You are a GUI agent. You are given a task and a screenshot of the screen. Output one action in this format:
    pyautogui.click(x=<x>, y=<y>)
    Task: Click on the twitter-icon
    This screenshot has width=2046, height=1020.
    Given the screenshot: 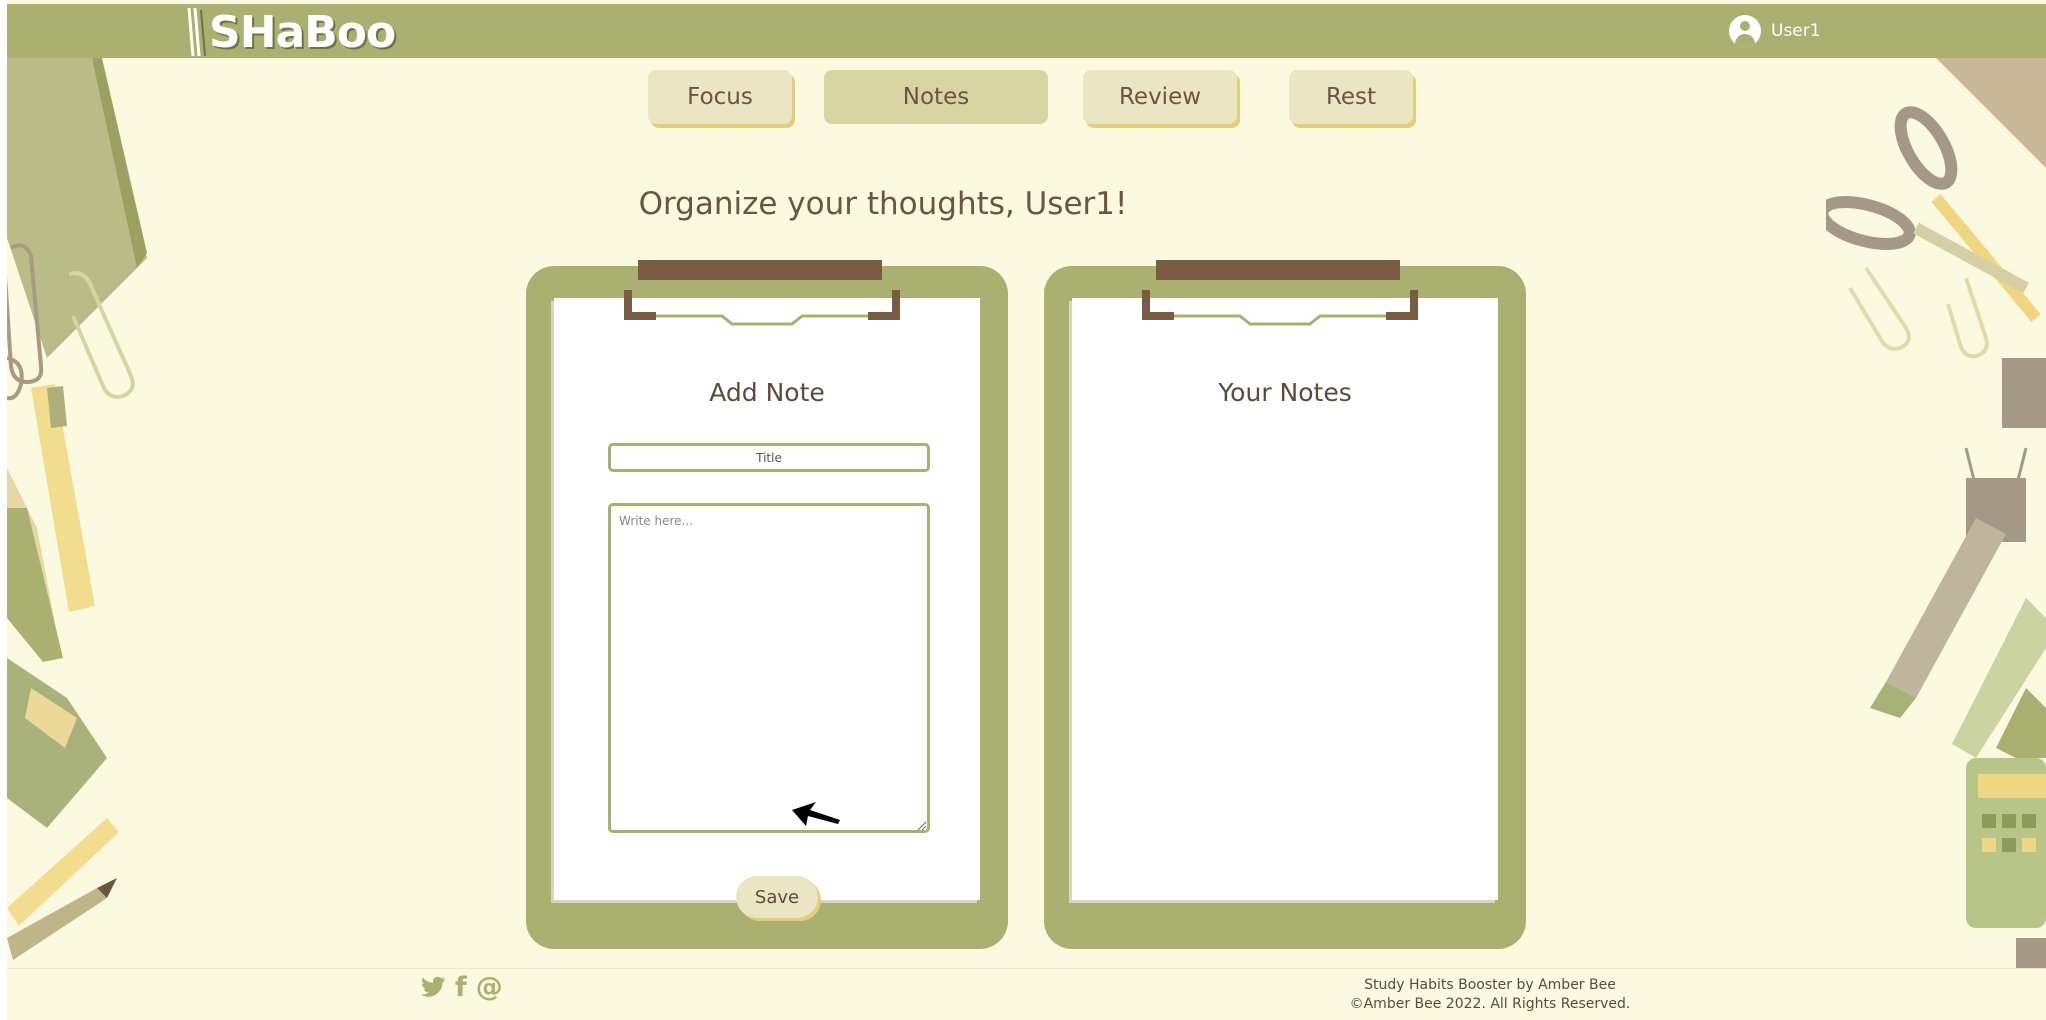 What is the action you would take?
    pyautogui.click(x=433, y=987)
    